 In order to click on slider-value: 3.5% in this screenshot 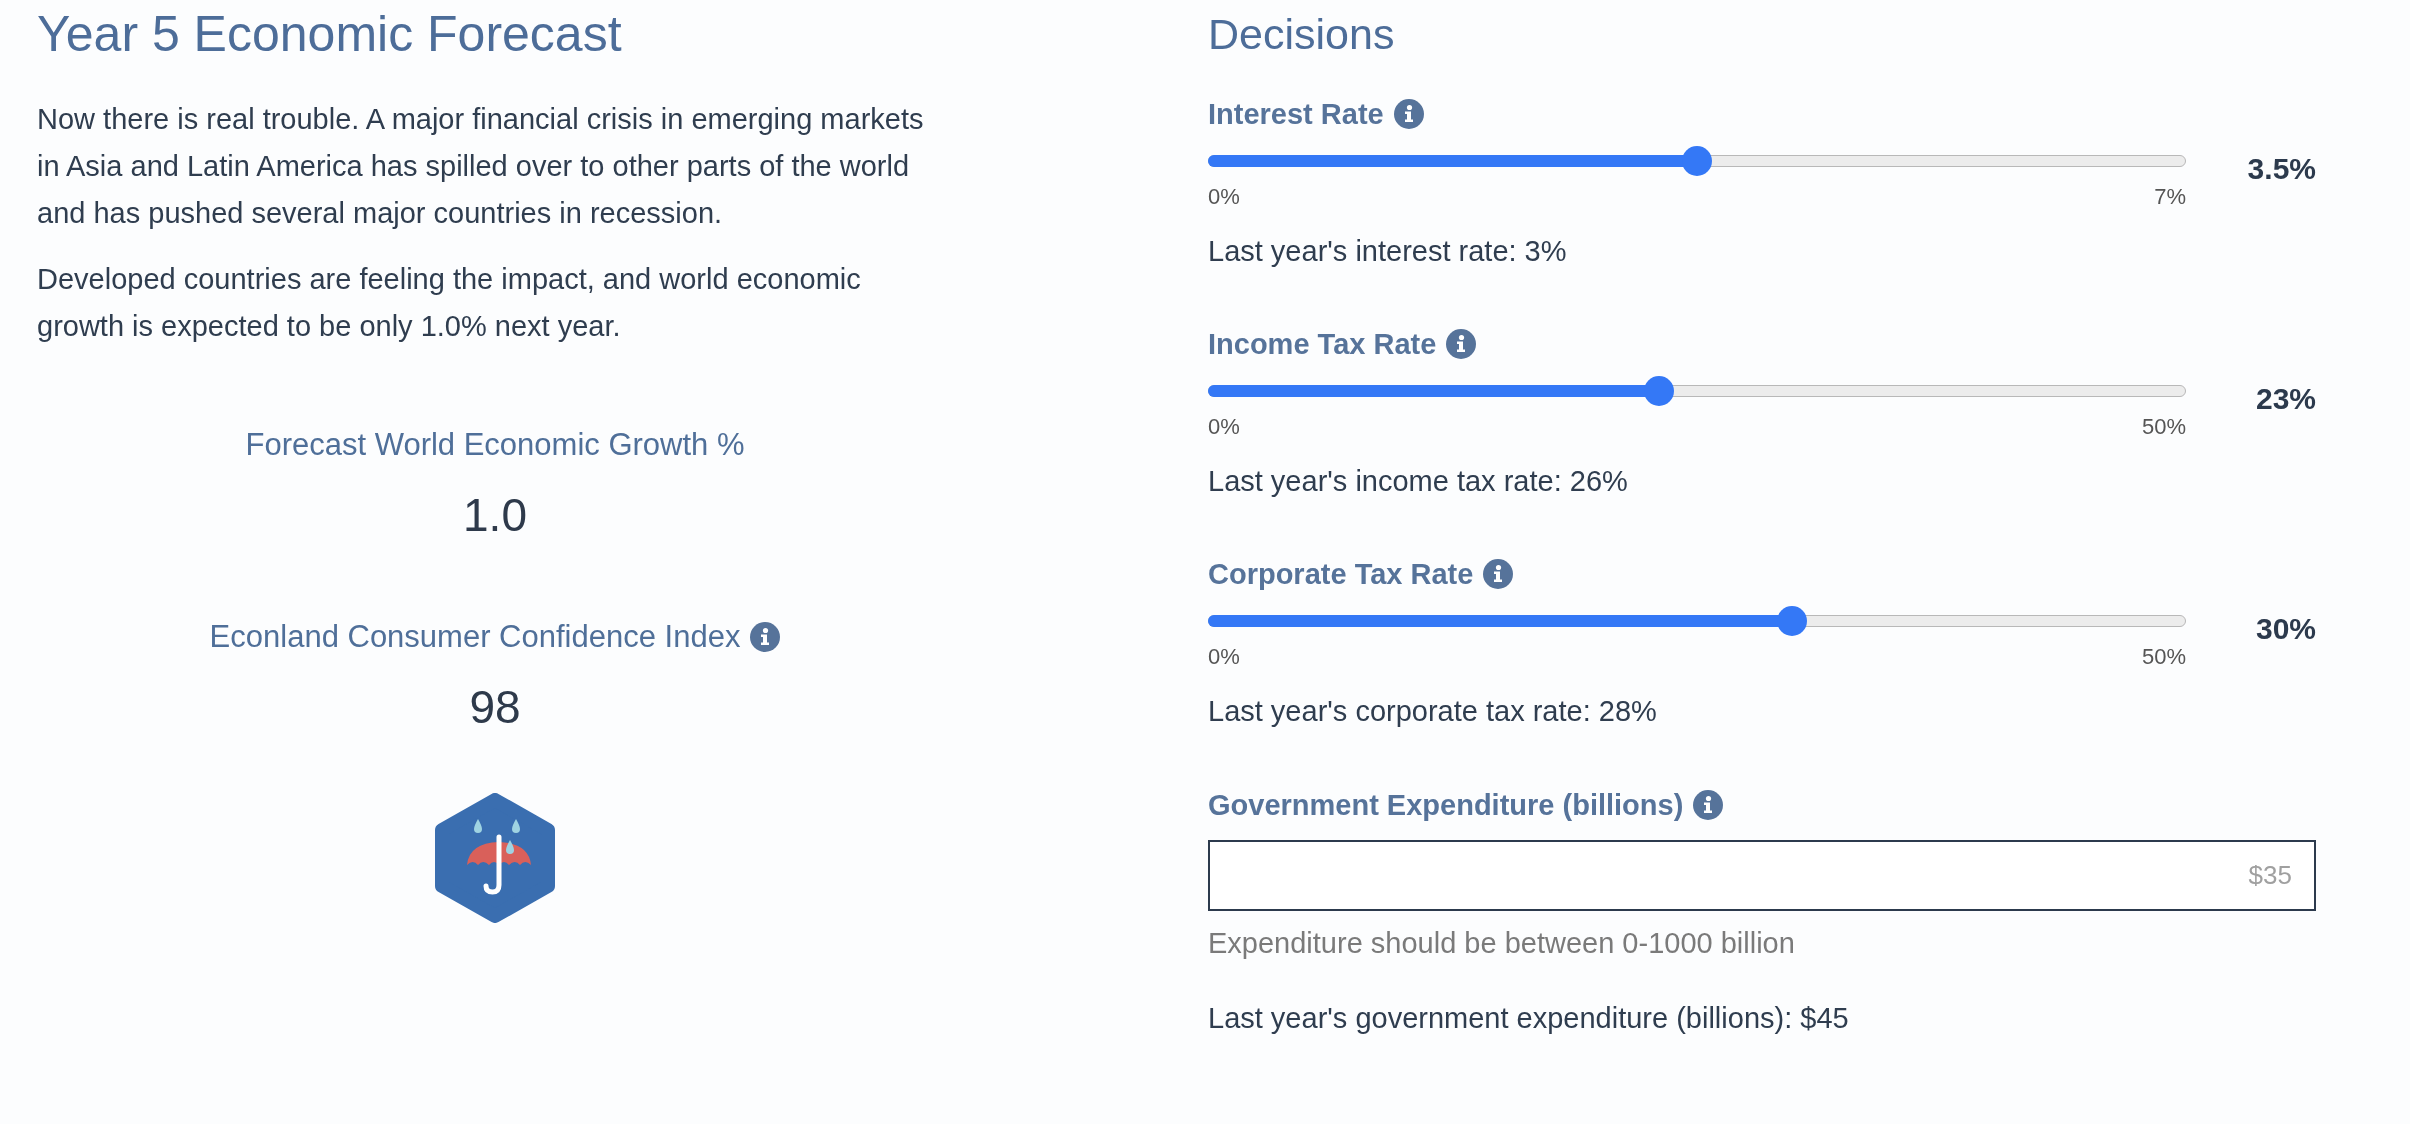, I will do `click(2281, 169)`.